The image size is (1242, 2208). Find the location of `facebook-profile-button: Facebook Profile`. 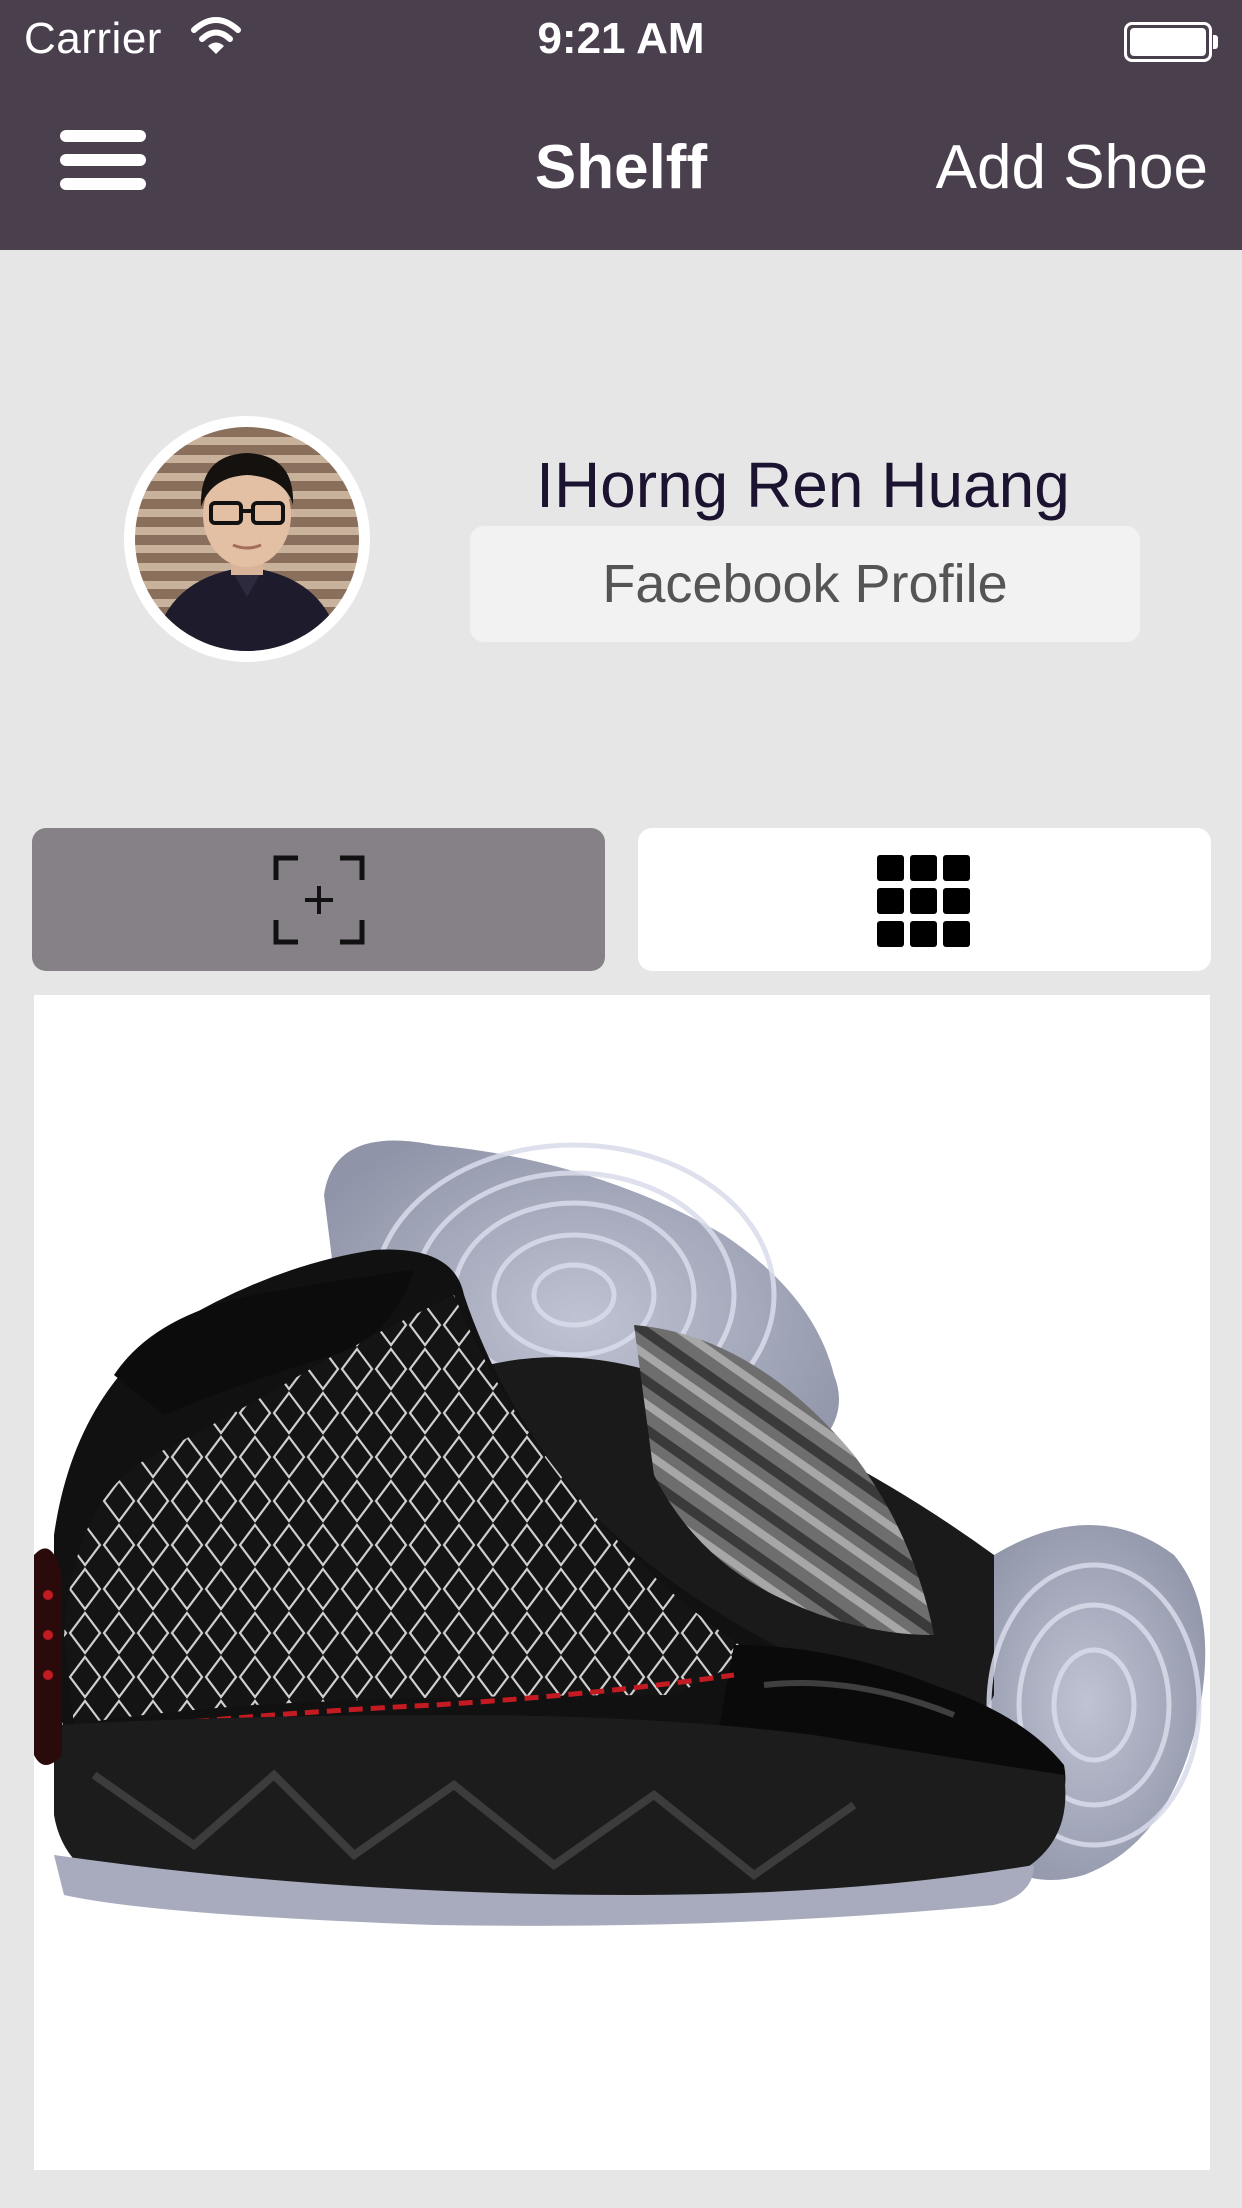

facebook-profile-button: Facebook Profile is located at coordinates (805, 584).